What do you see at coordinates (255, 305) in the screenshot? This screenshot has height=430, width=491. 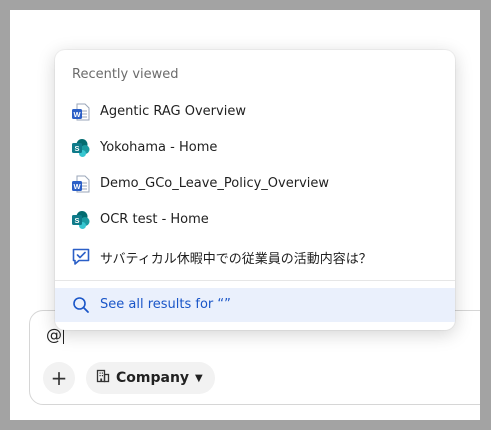 I see `see-all-results-button: See all results for “”` at bounding box center [255, 305].